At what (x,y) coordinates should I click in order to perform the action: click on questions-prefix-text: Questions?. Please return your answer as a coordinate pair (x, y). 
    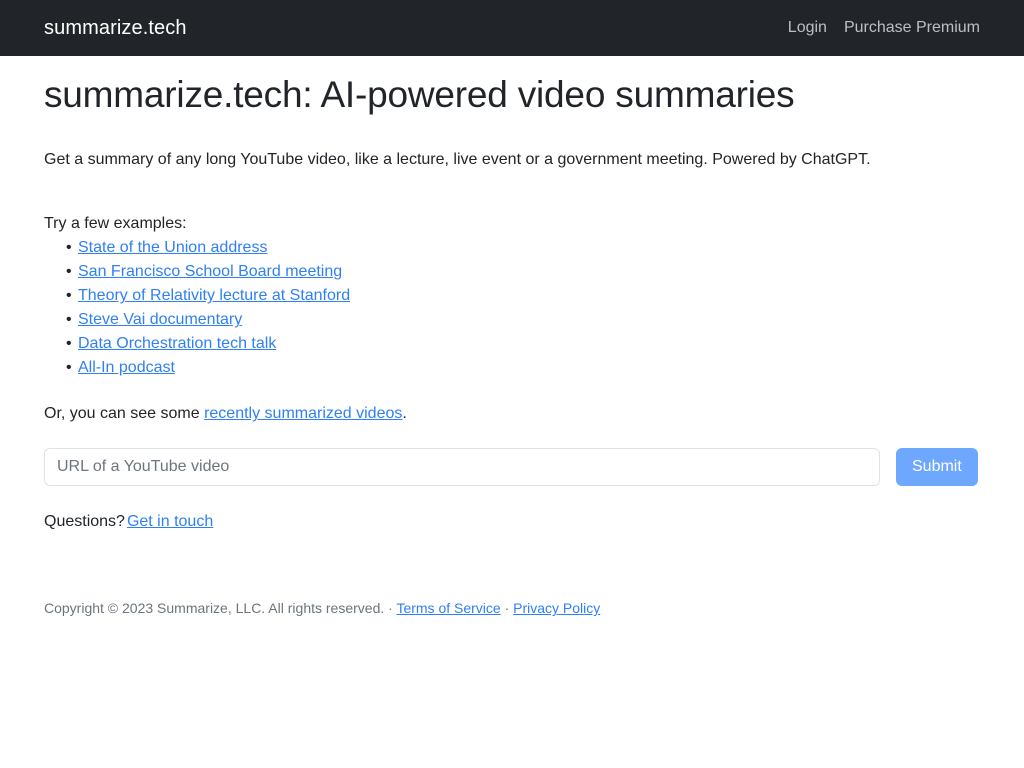
    Looking at the image, I should click on (84, 522).